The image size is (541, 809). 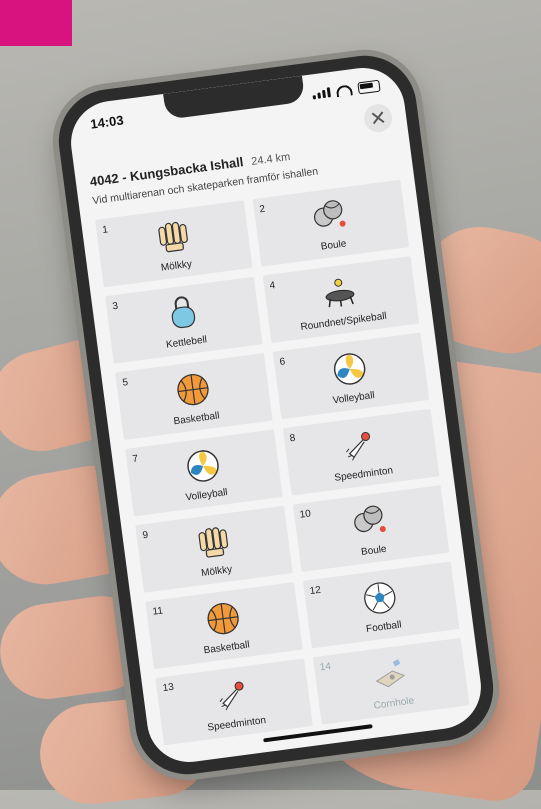 What do you see at coordinates (183, 313) in the screenshot?
I see `kettlebell-icon` at bounding box center [183, 313].